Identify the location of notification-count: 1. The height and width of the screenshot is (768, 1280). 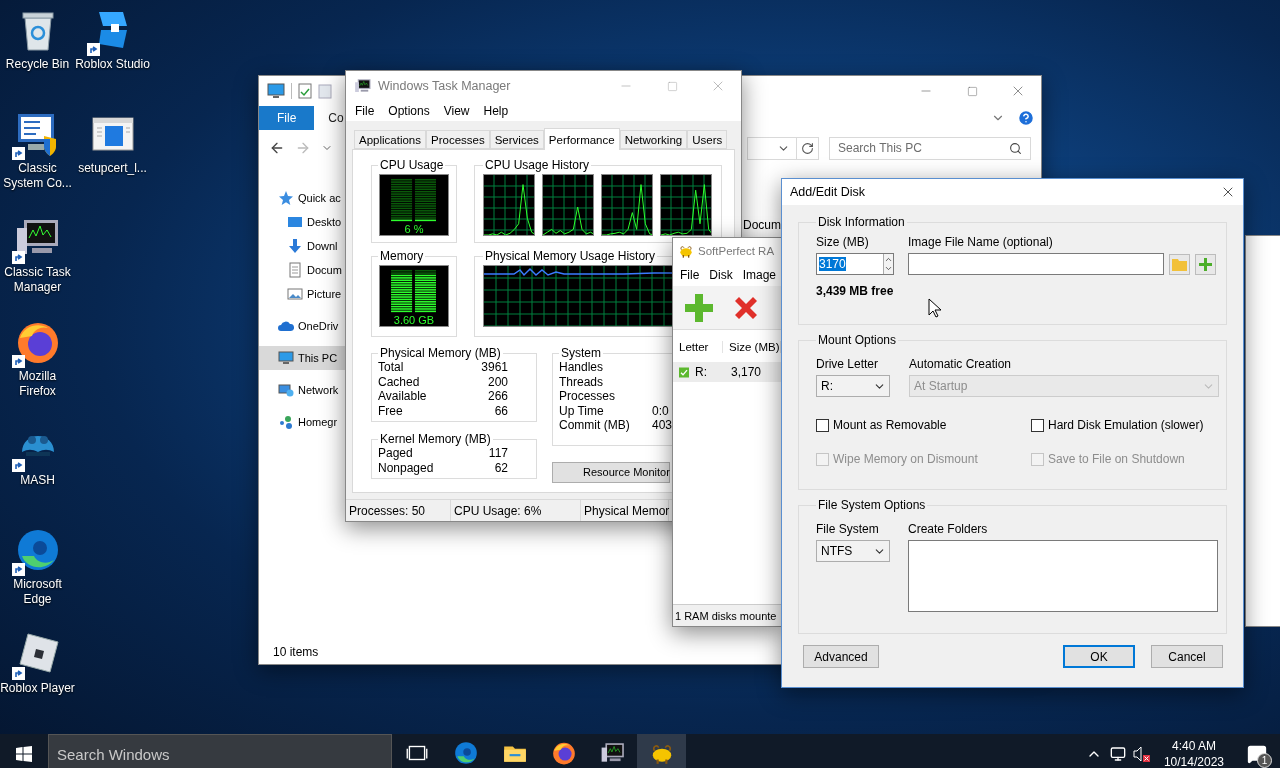
(1264, 760).